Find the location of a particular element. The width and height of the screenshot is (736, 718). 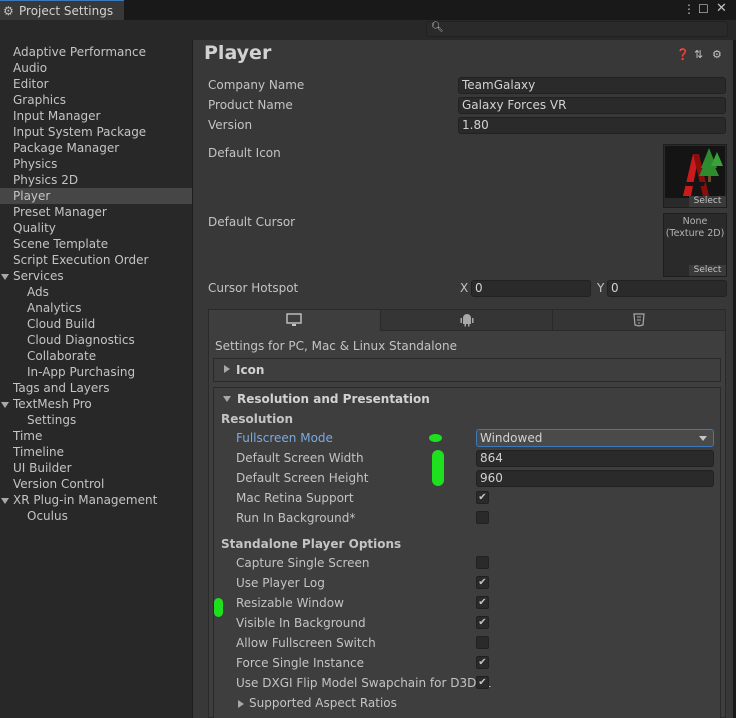

sidebar-item-services: Services is located at coordinates (32, 276).